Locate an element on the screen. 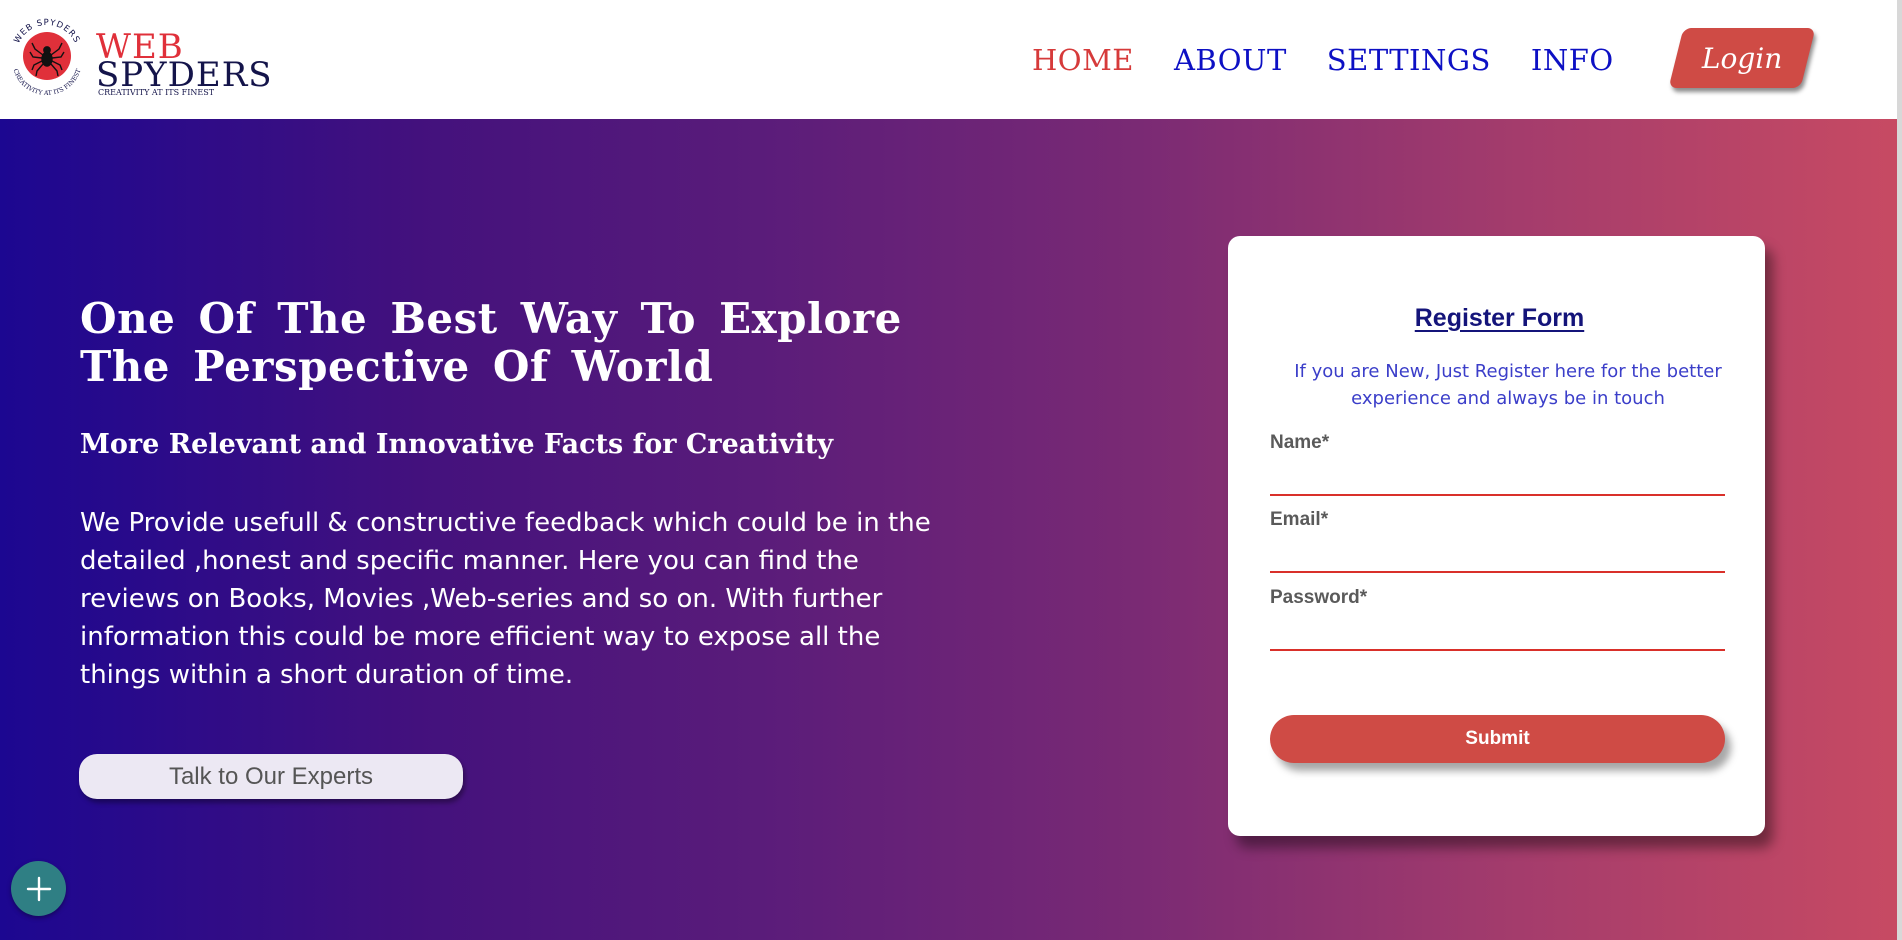  plus-icon is located at coordinates (38, 888).